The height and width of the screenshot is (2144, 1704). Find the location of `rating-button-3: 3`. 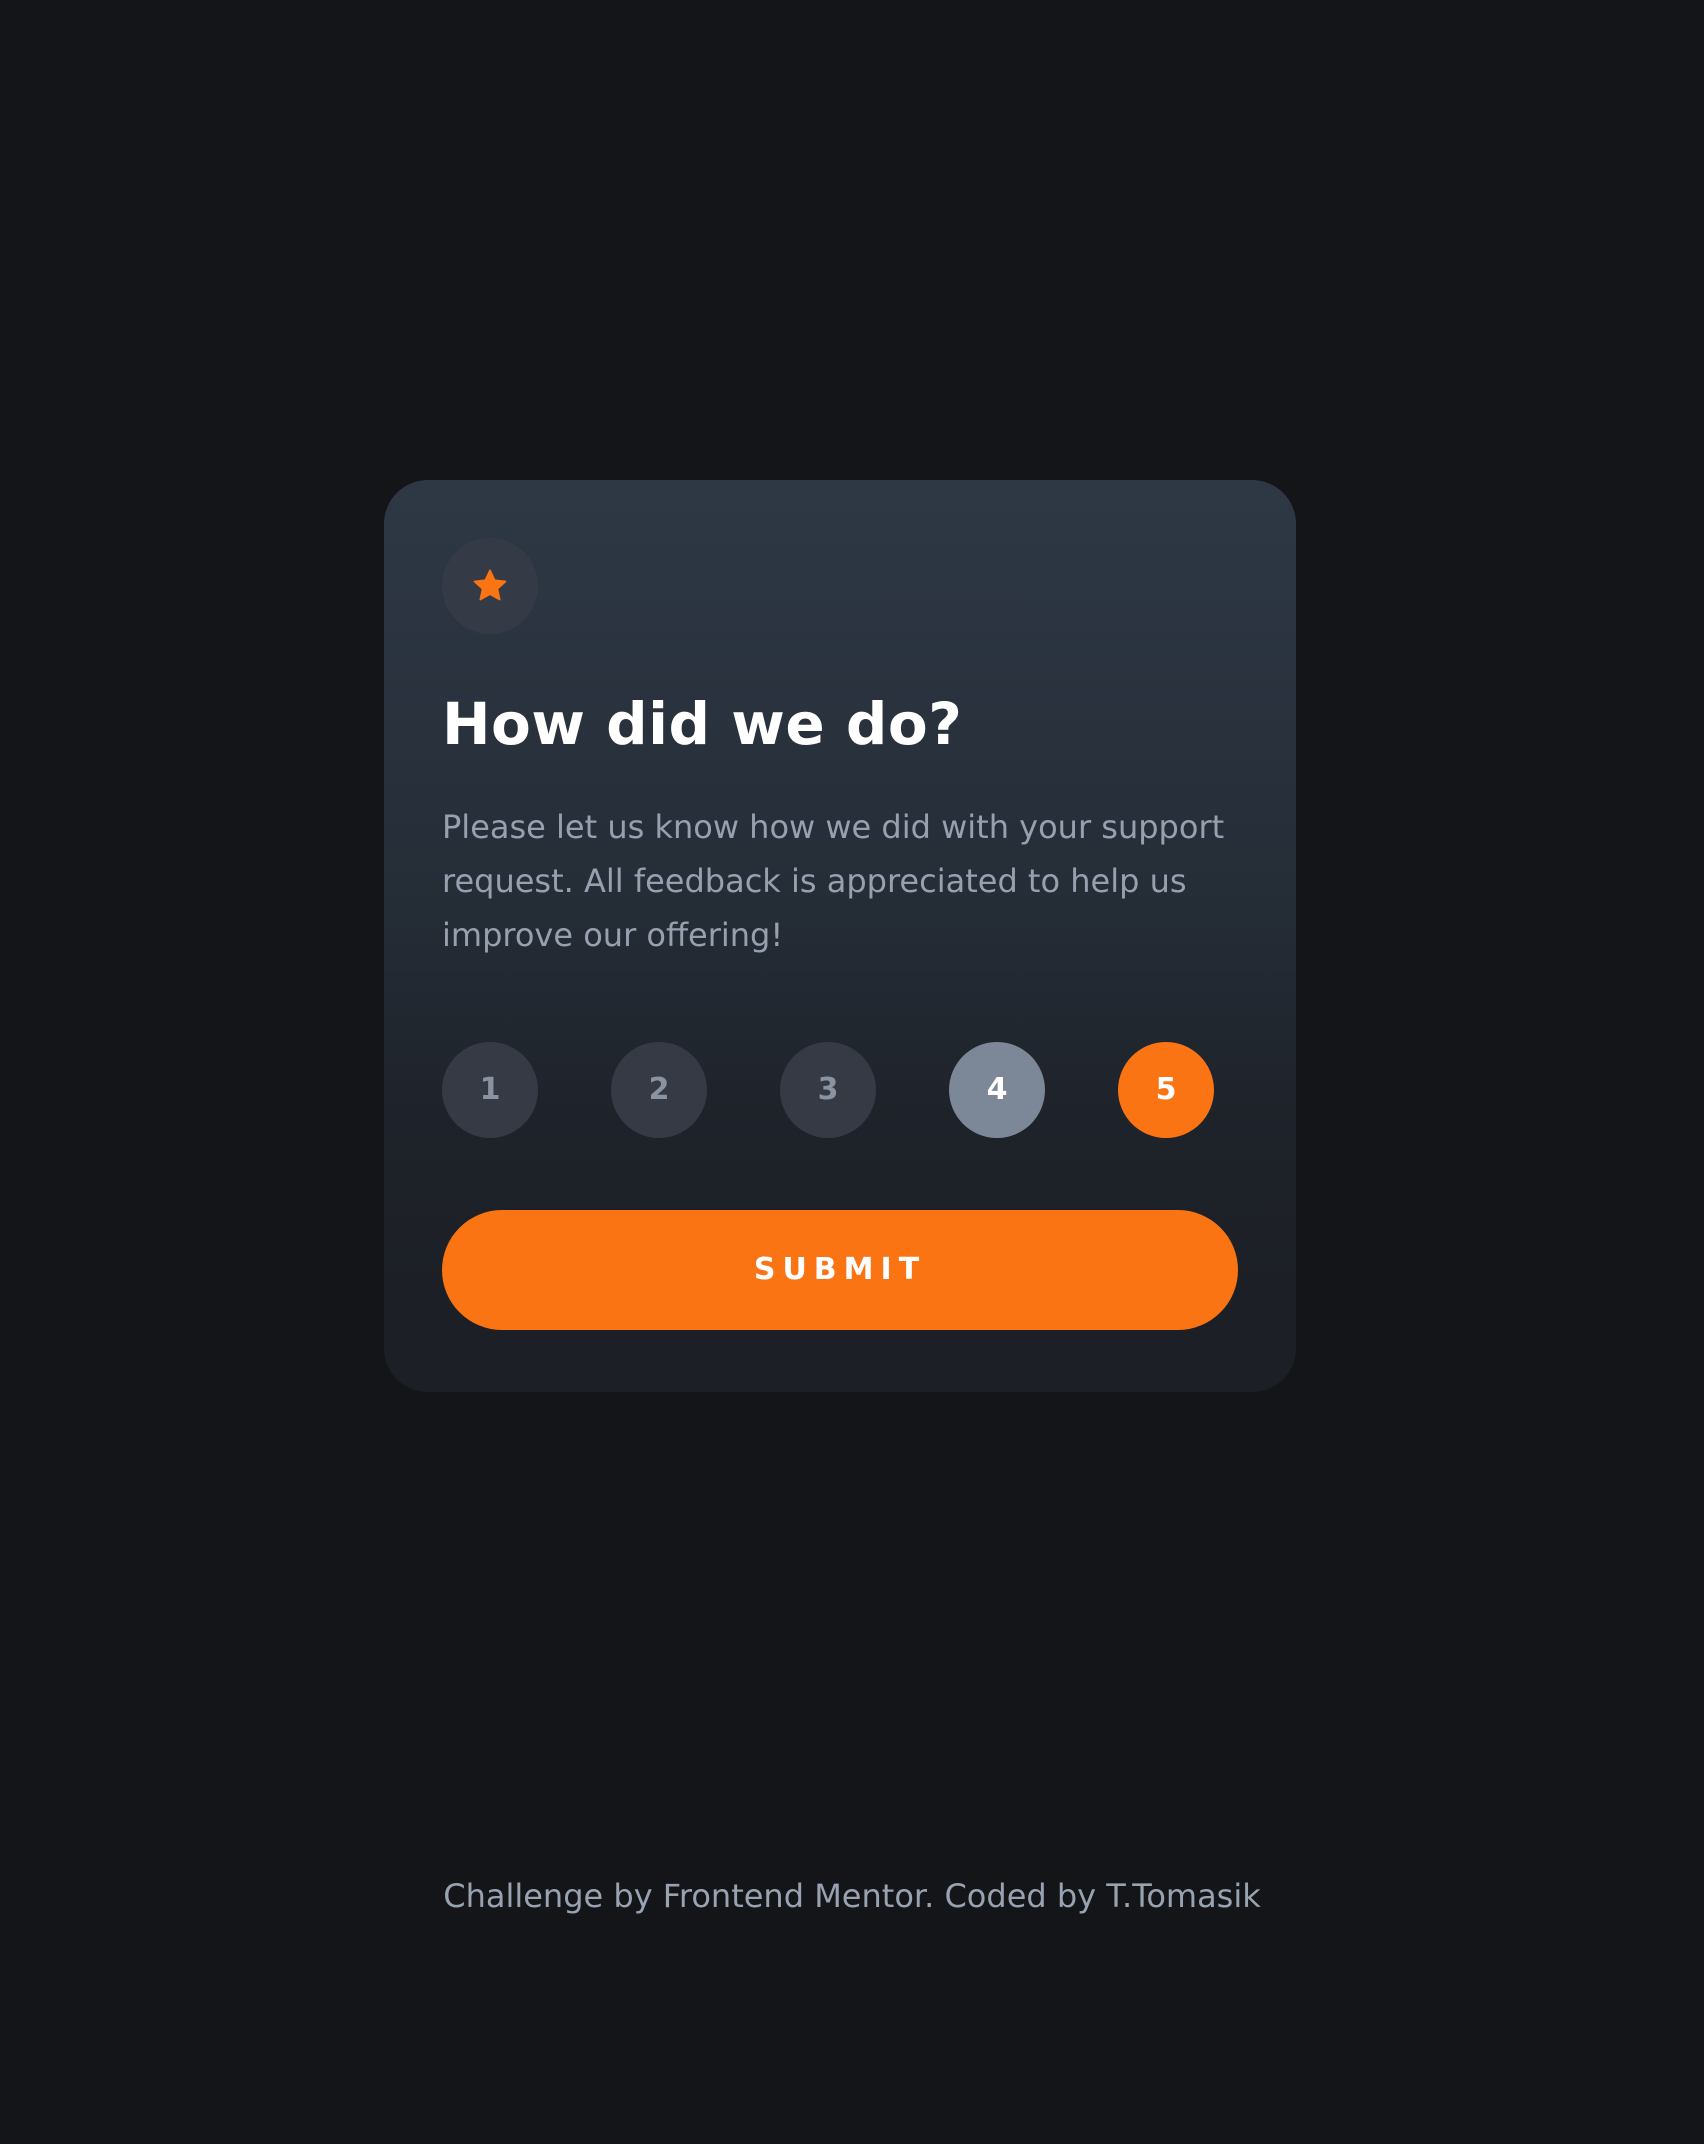

rating-button-3: 3 is located at coordinates (828, 1089).